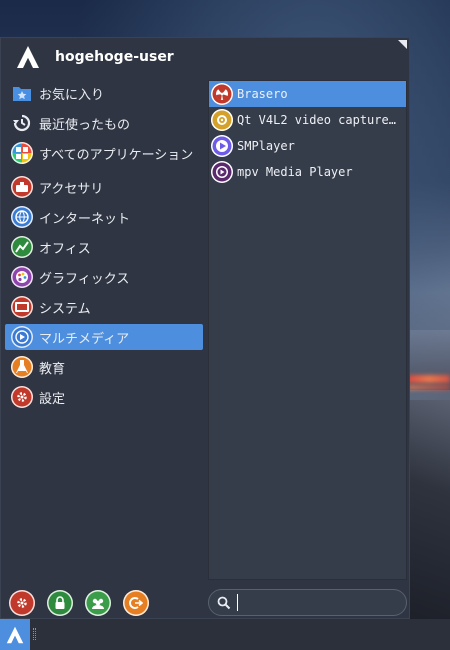  I want to click on start-button, so click(15, 634).